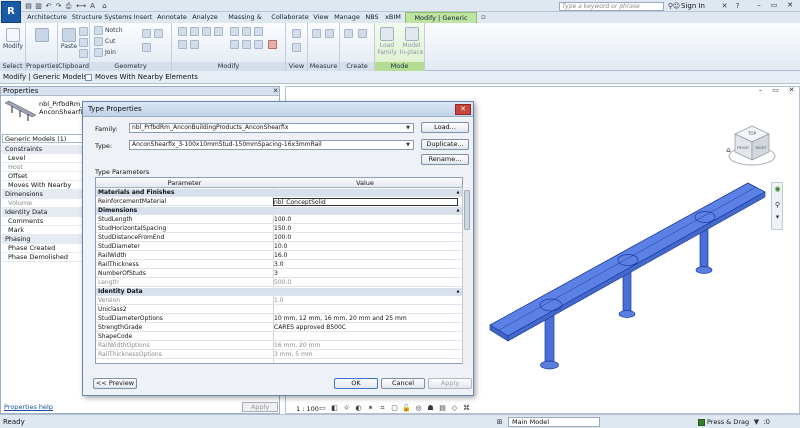 This screenshot has width=800, height=428. I want to click on value-cell: nbl_ConceptSolid, so click(365, 202).